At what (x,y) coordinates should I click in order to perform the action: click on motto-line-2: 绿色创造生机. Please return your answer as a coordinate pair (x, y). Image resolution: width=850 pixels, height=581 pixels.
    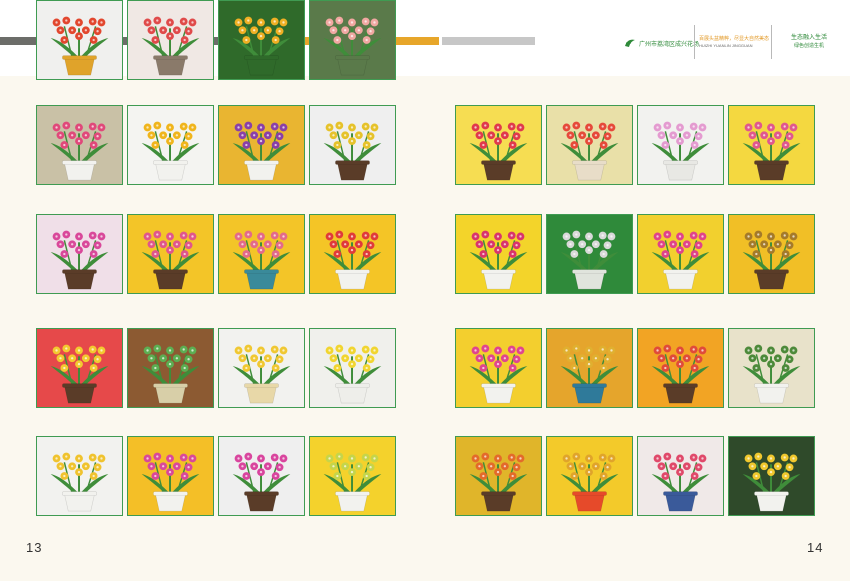
    Looking at the image, I should click on (808, 46).